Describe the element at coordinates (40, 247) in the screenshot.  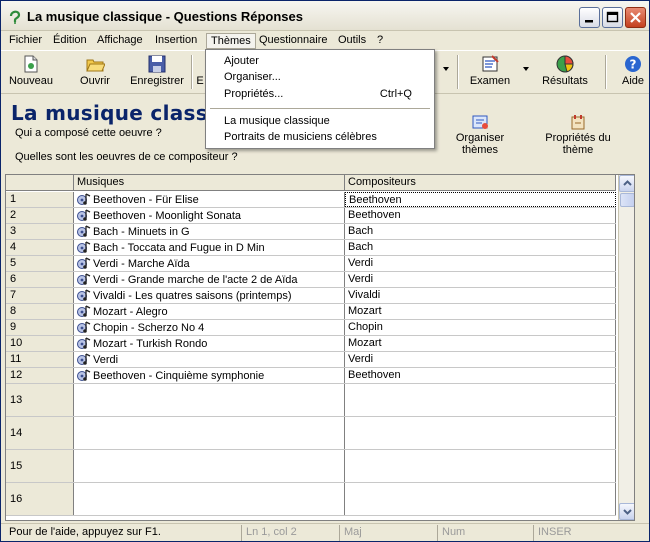
I see `row-number: 4` at that location.